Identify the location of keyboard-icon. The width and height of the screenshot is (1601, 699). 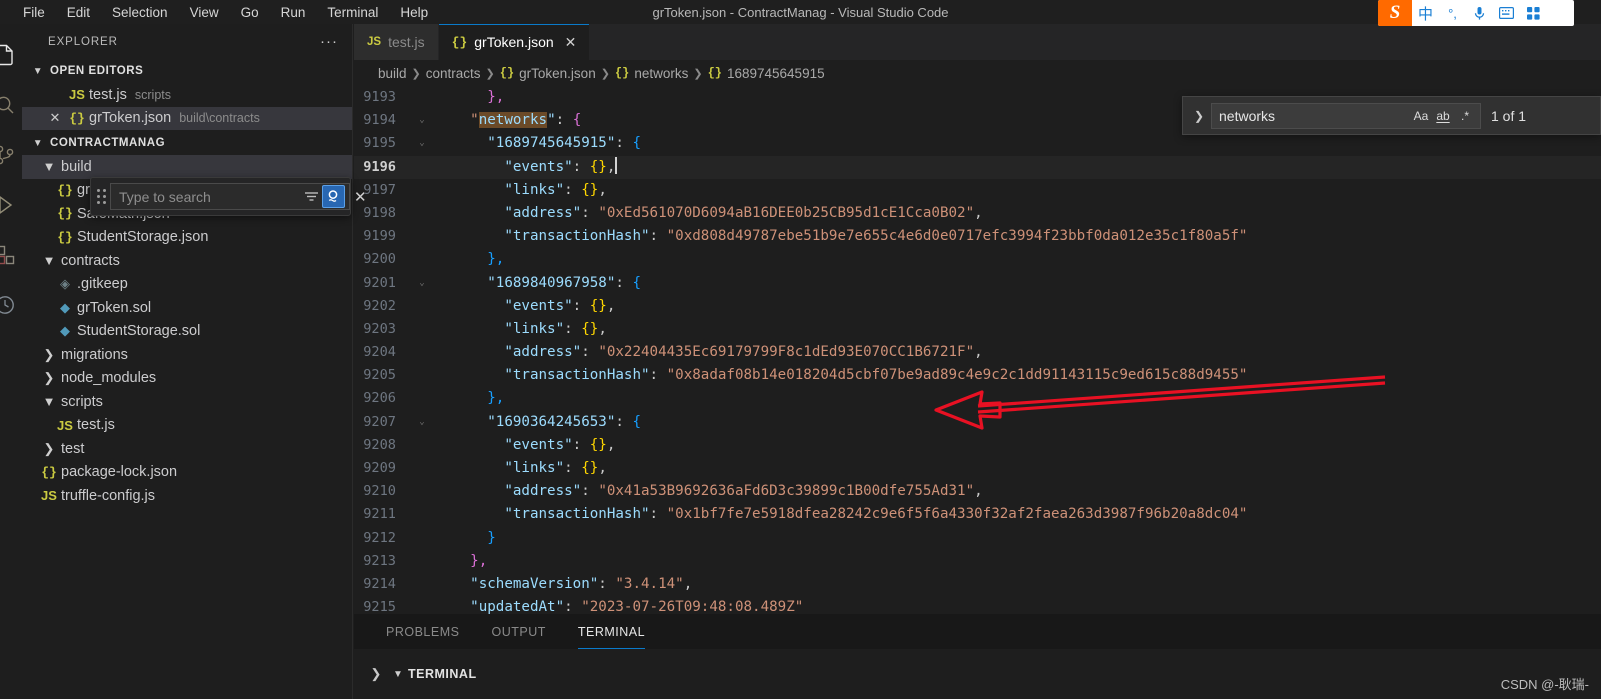
(1506, 13).